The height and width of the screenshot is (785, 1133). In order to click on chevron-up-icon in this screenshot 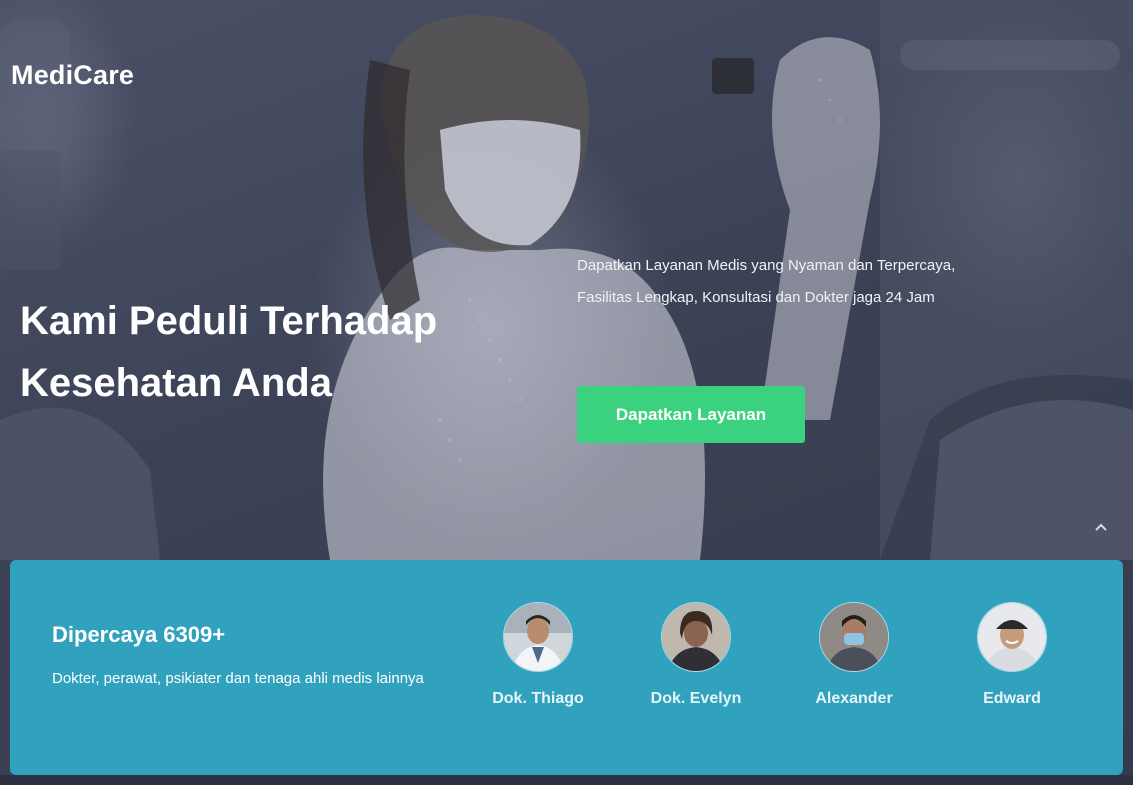, I will do `click(1101, 527)`.